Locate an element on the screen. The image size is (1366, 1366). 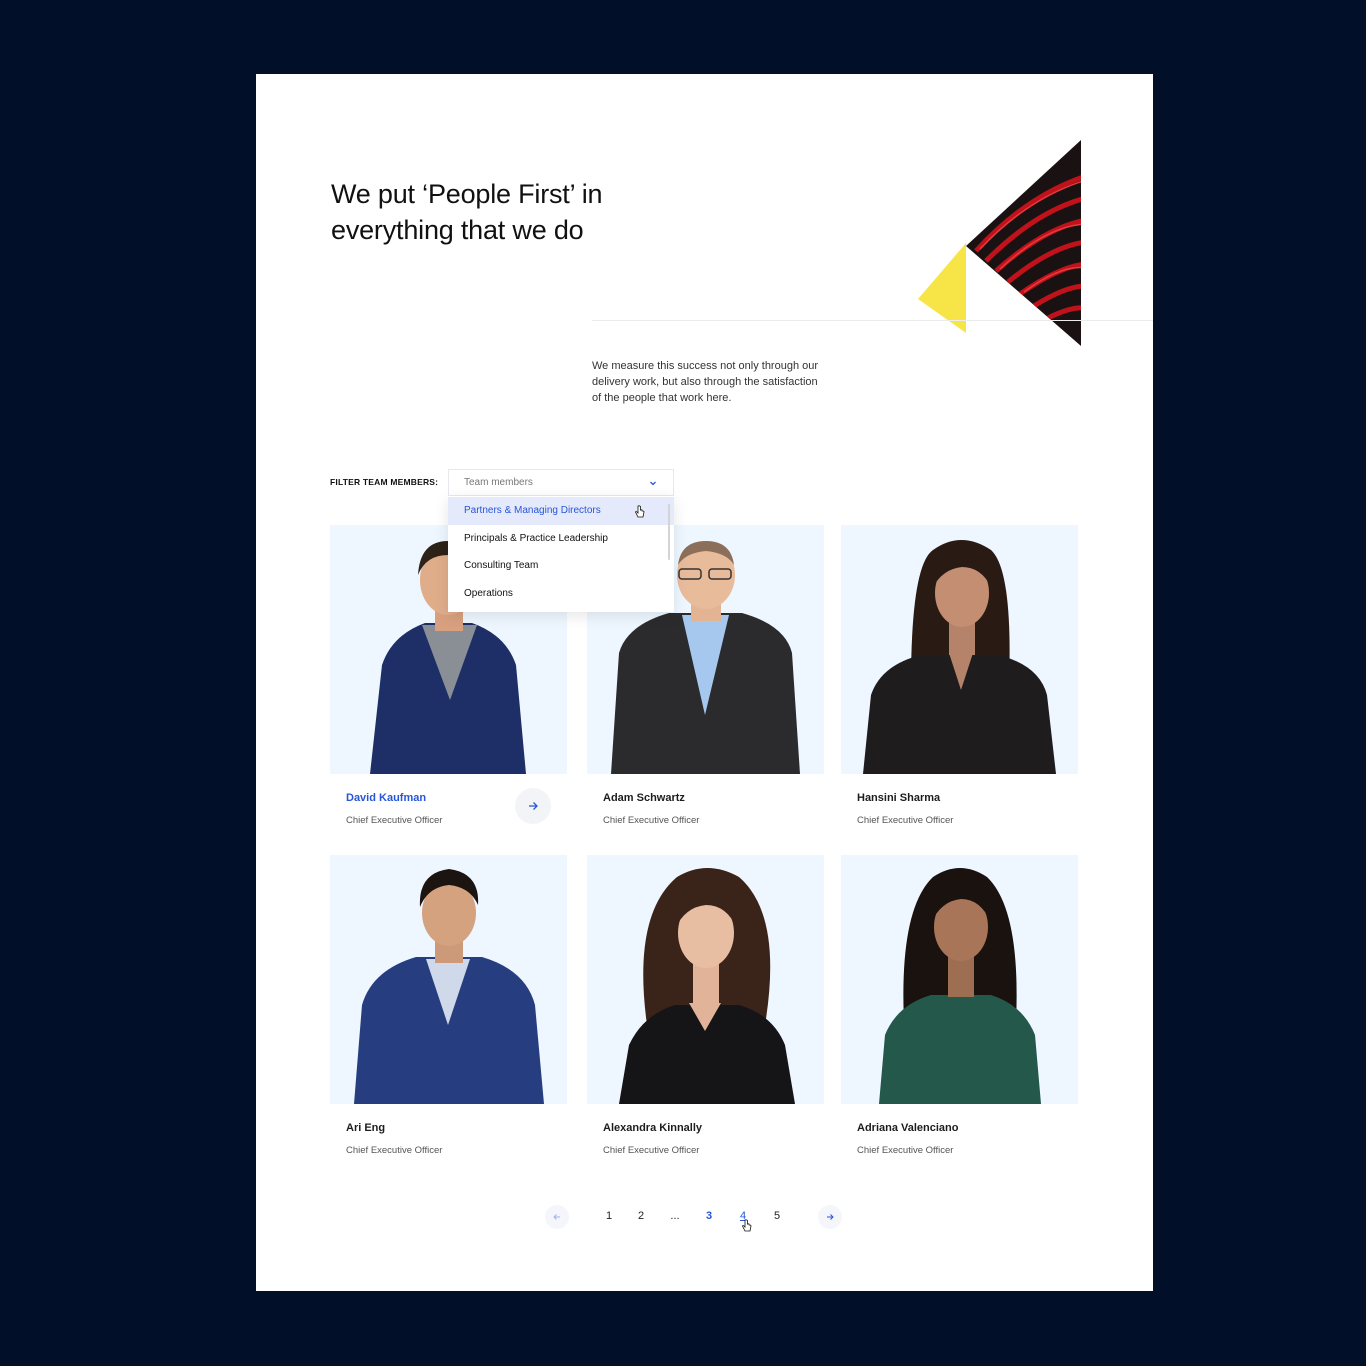
view-profile-button is located at coordinates (533, 806).